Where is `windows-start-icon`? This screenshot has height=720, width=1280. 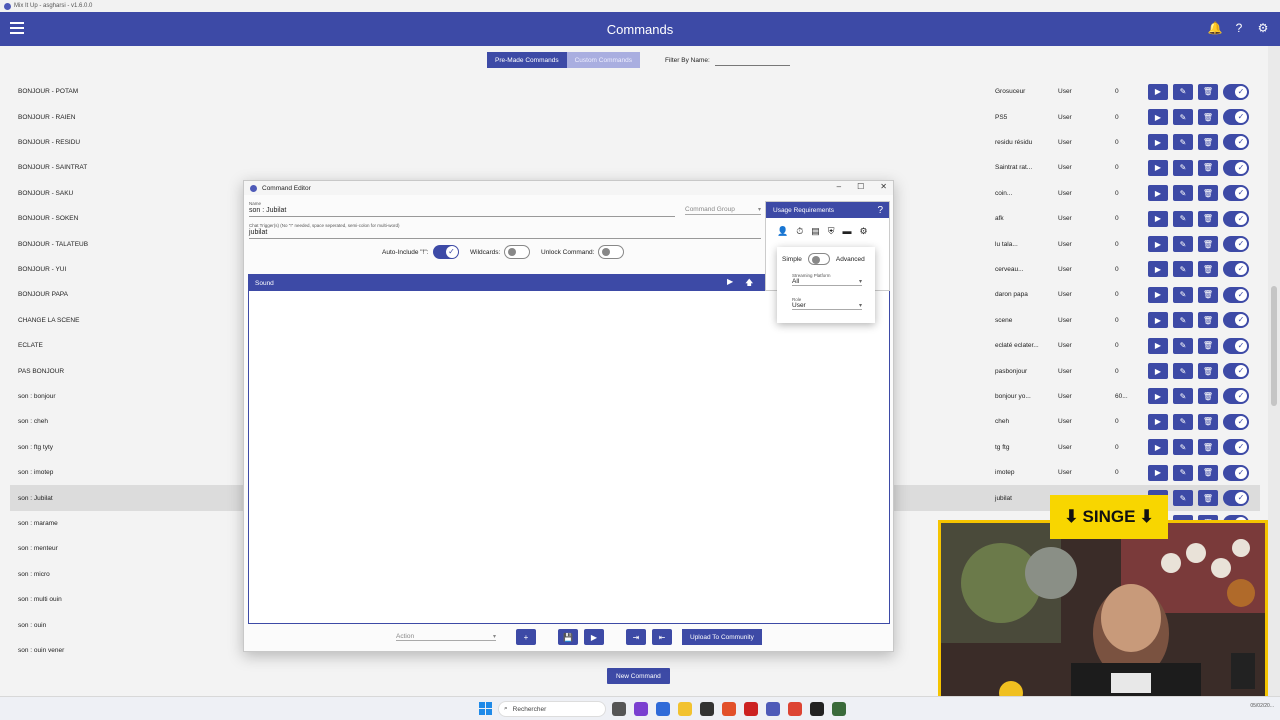 windows-start-icon is located at coordinates (485, 708).